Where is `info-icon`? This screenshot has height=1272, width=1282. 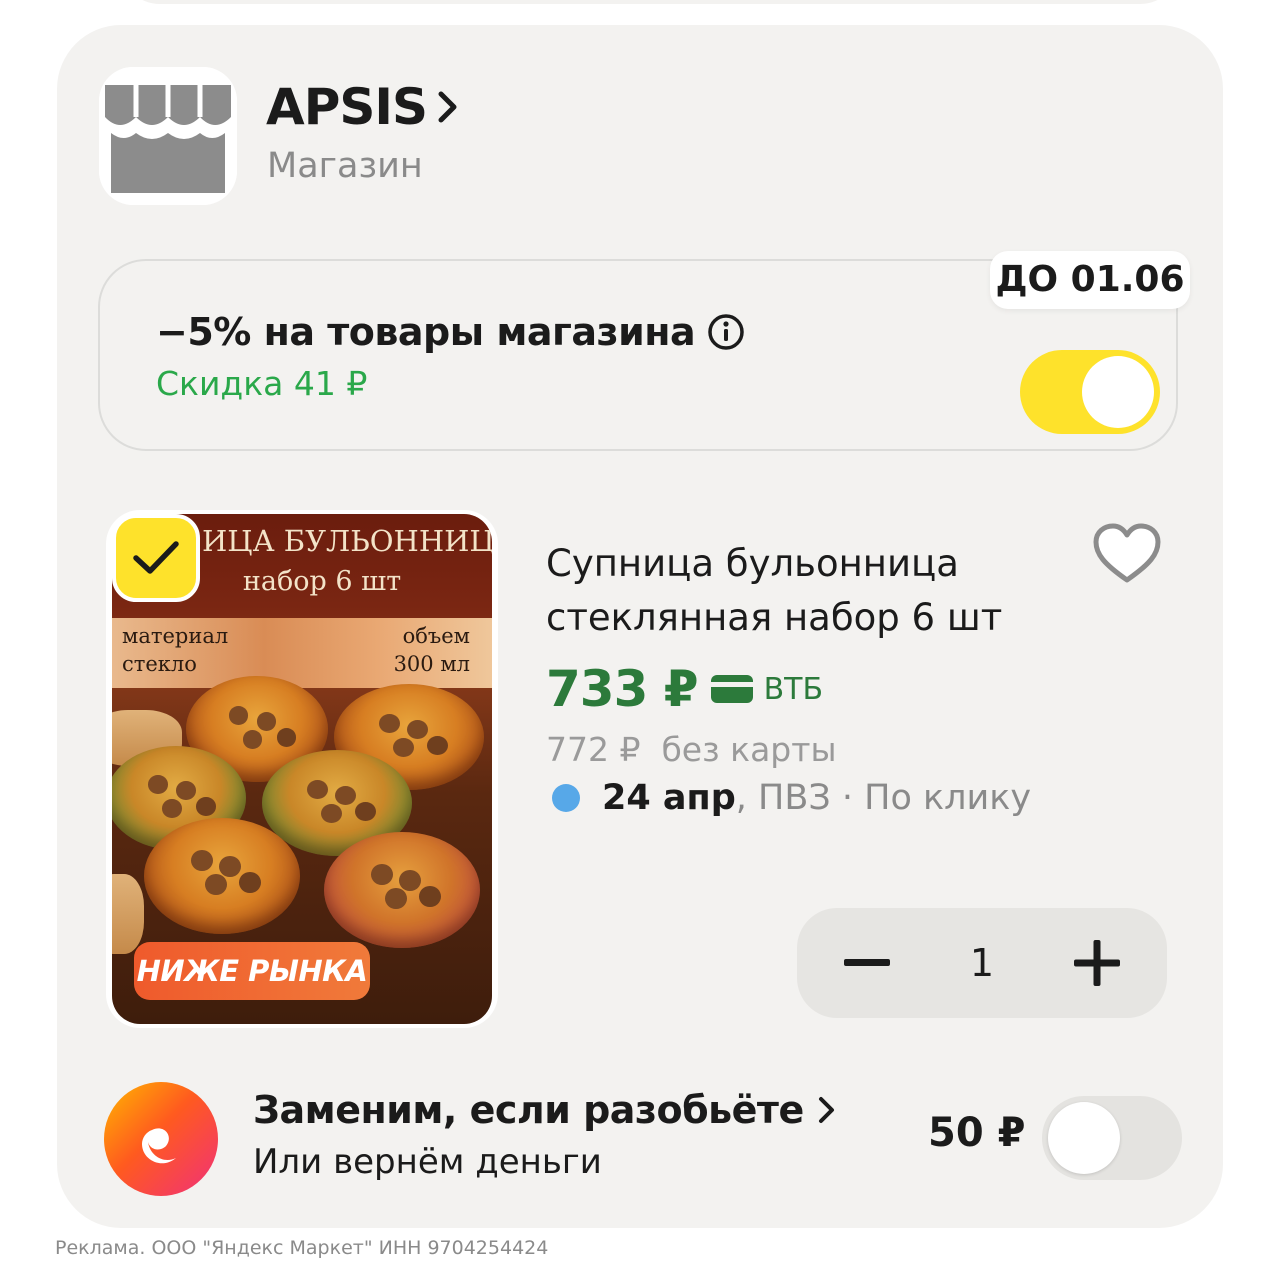 info-icon is located at coordinates (726, 332).